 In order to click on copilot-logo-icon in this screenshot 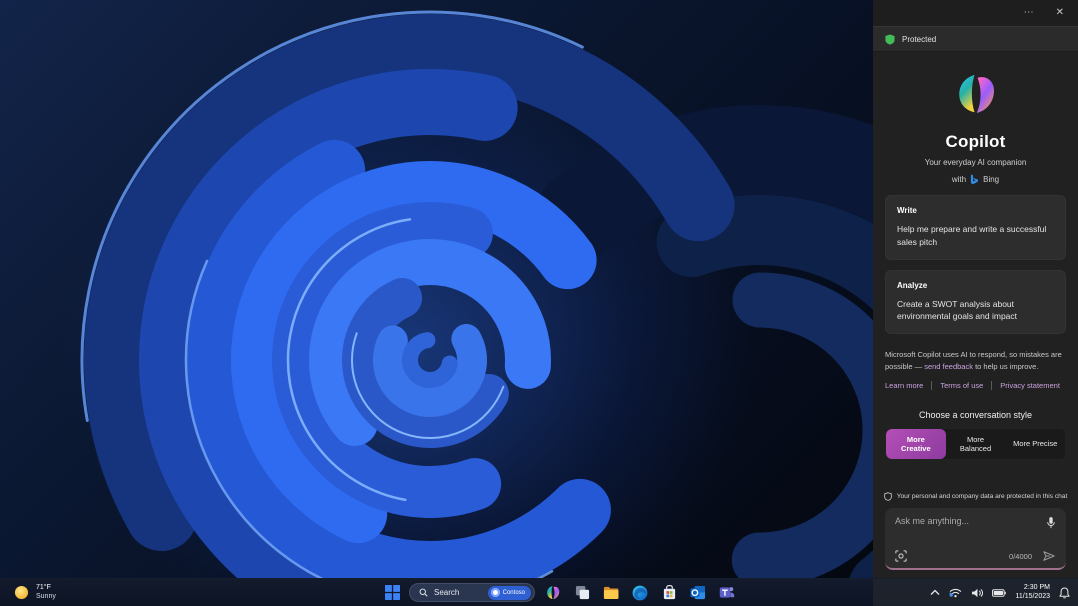, I will do `click(976, 97)`.